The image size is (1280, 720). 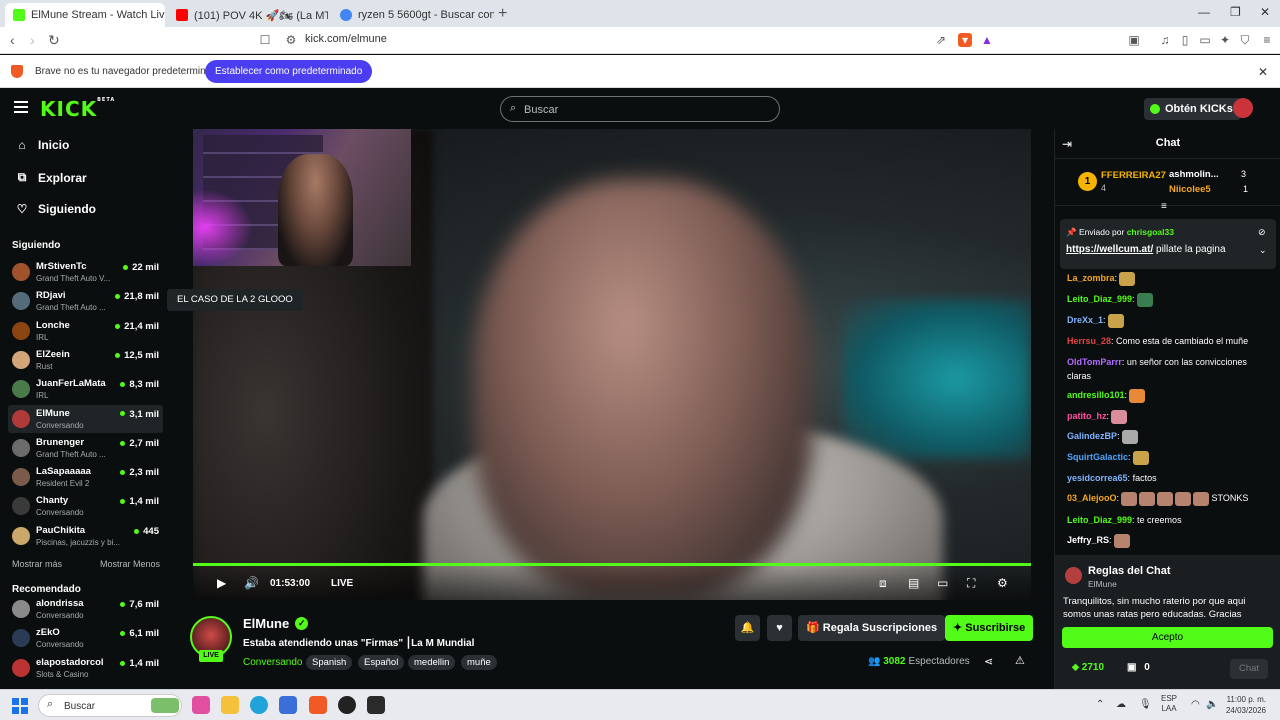 What do you see at coordinates (1225, 40) in the screenshot?
I see `leo-ai-icon: ✦` at bounding box center [1225, 40].